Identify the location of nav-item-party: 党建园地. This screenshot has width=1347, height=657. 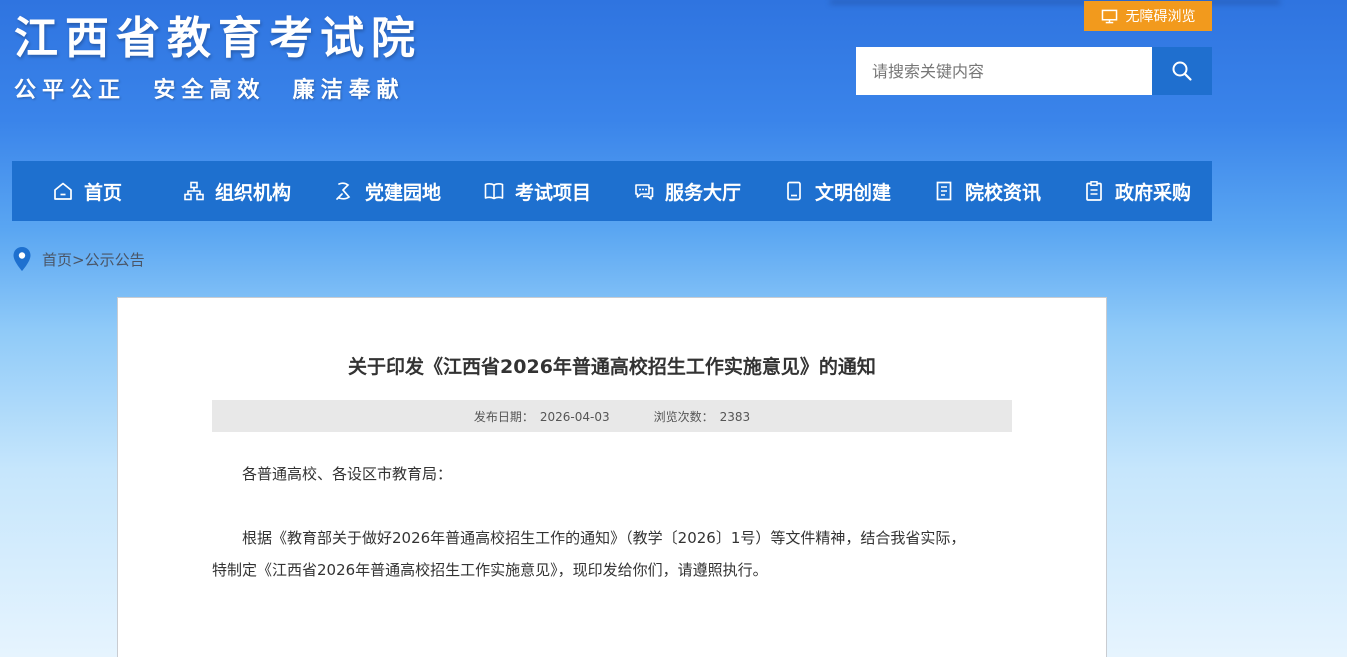
(387, 191).